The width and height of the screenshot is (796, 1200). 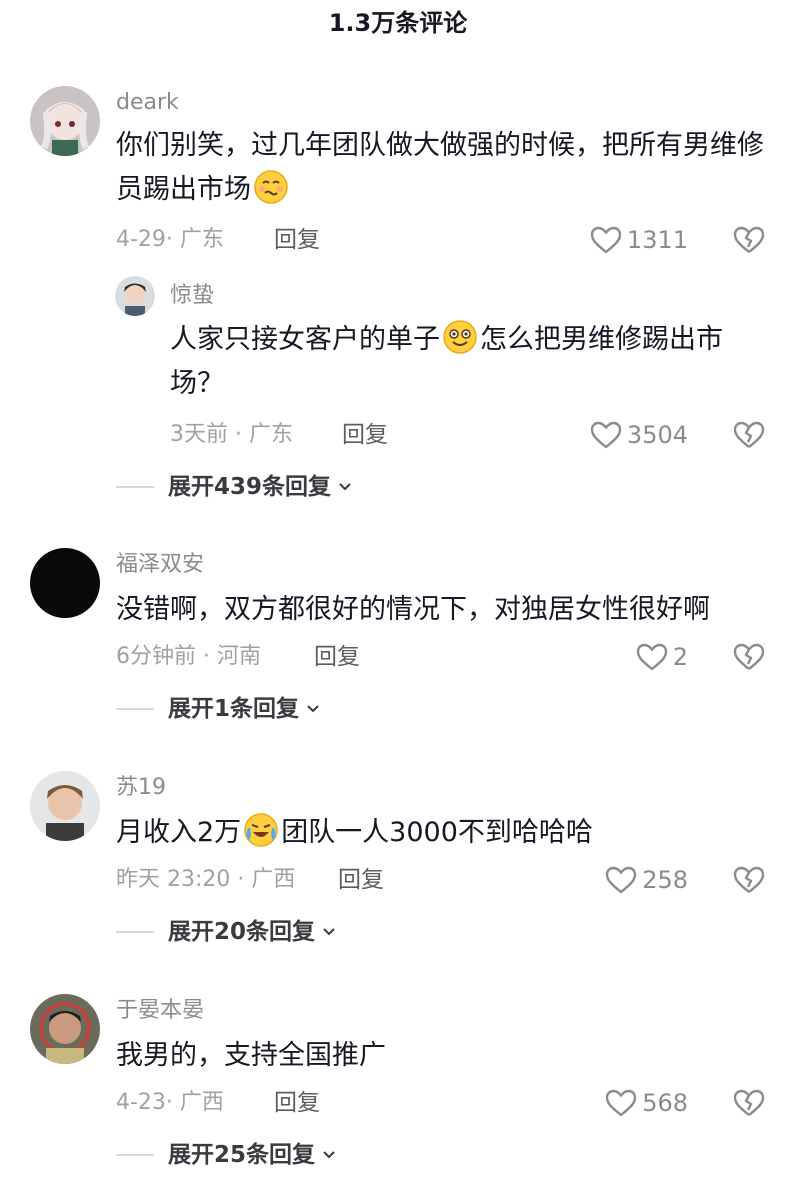 I want to click on comment-meta: 昨天 23:20 · 广西, so click(x=206, y=879).